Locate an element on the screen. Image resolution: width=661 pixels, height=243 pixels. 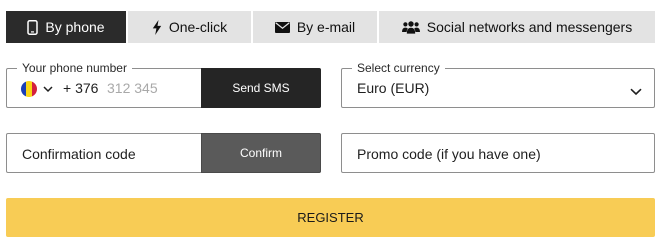
promo-code-field is located at coordinates (498, 153).